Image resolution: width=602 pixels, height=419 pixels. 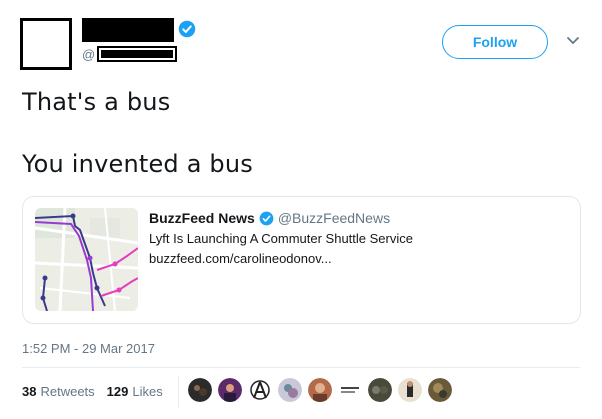 What do you see at coordinates (137, 164) in the screenshot?
I see `tweet-text-line-2: You invented a bus` at bounding box center [137, 164].